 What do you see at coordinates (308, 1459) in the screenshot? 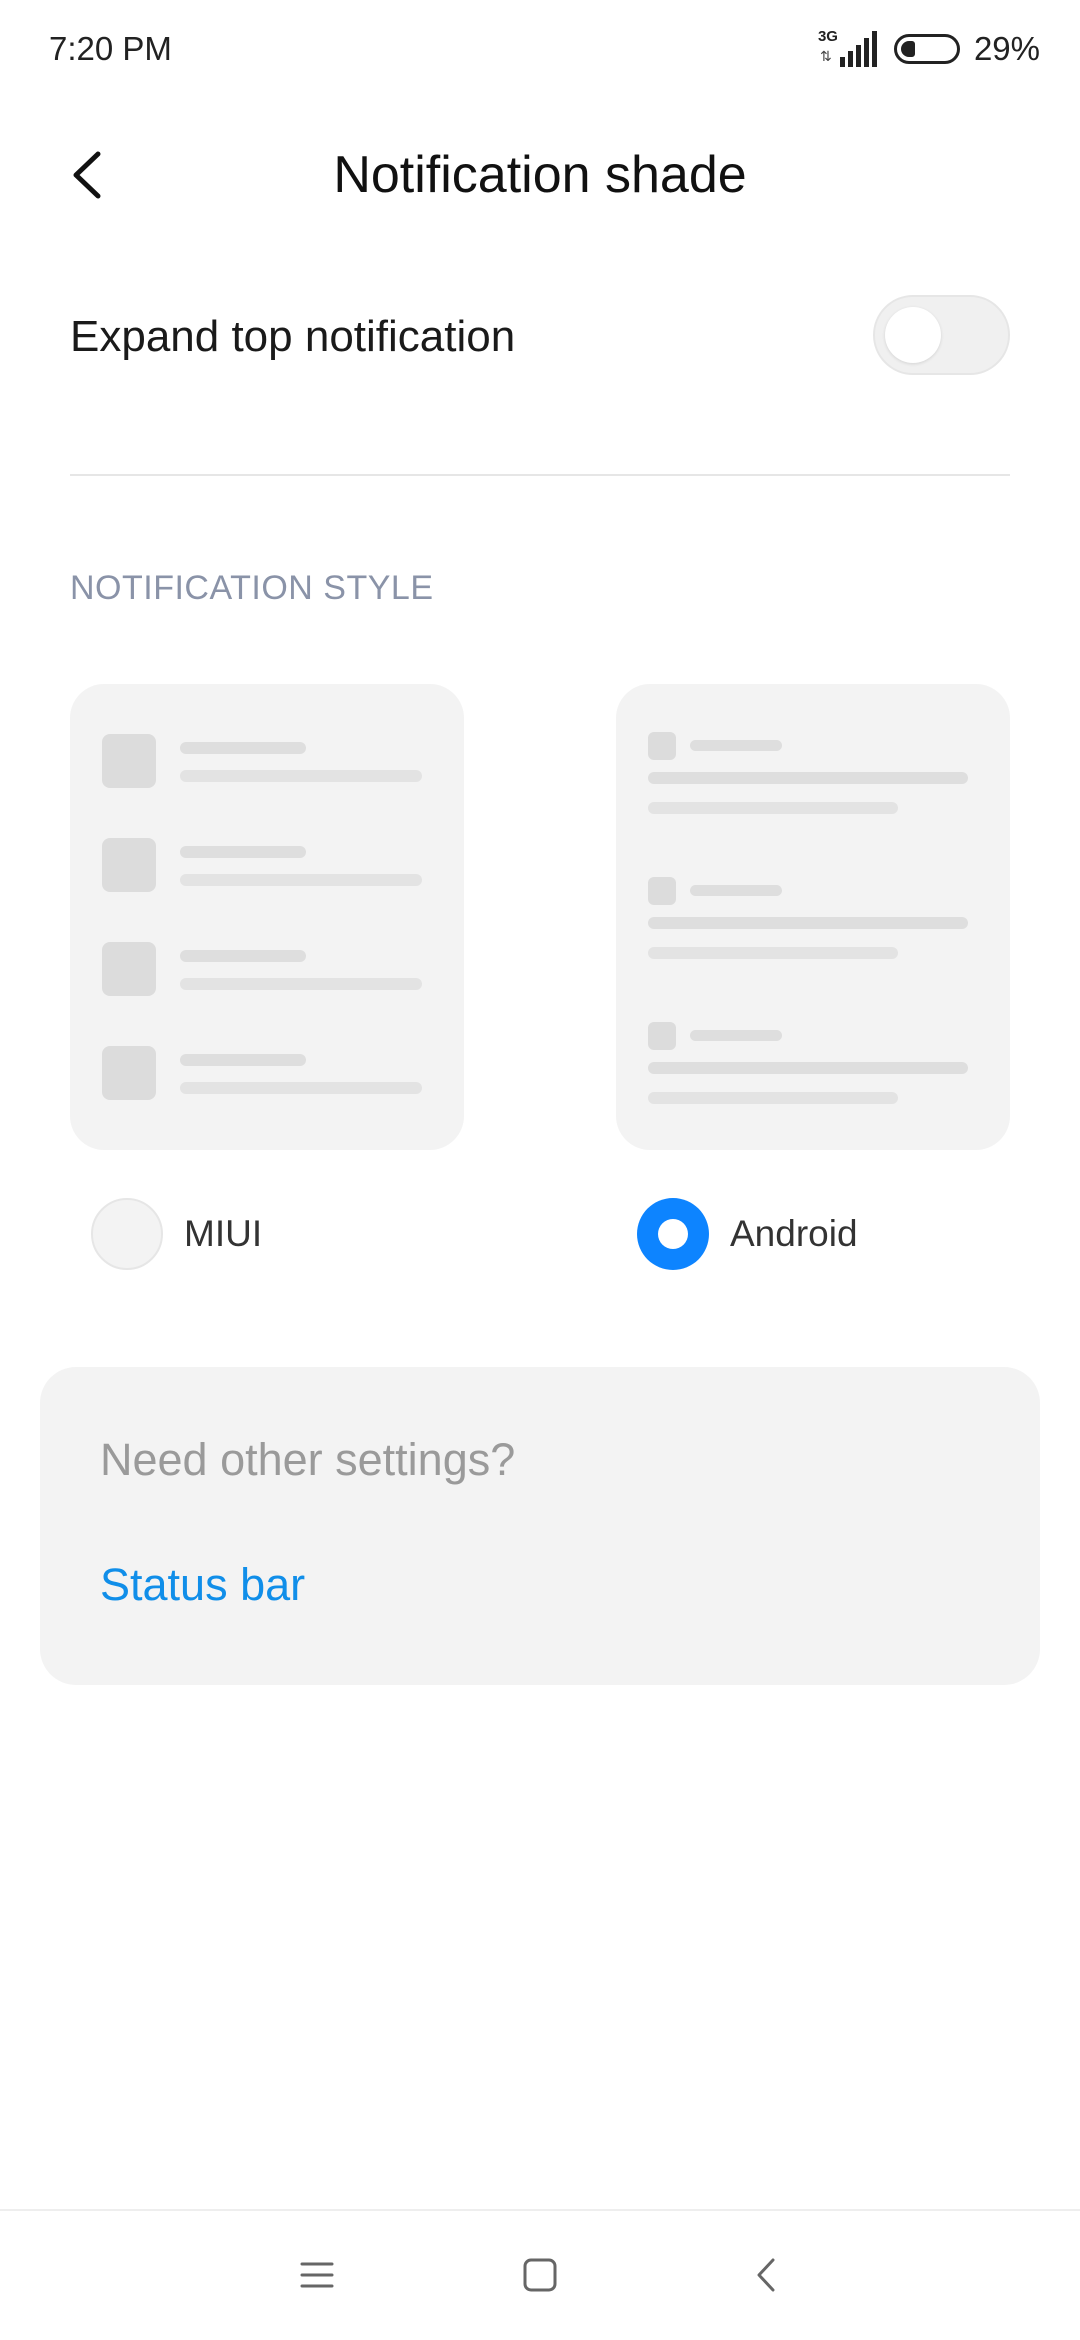
I see `other-settings-prompt: Need other settings?` at bounding box center [308, 1459].